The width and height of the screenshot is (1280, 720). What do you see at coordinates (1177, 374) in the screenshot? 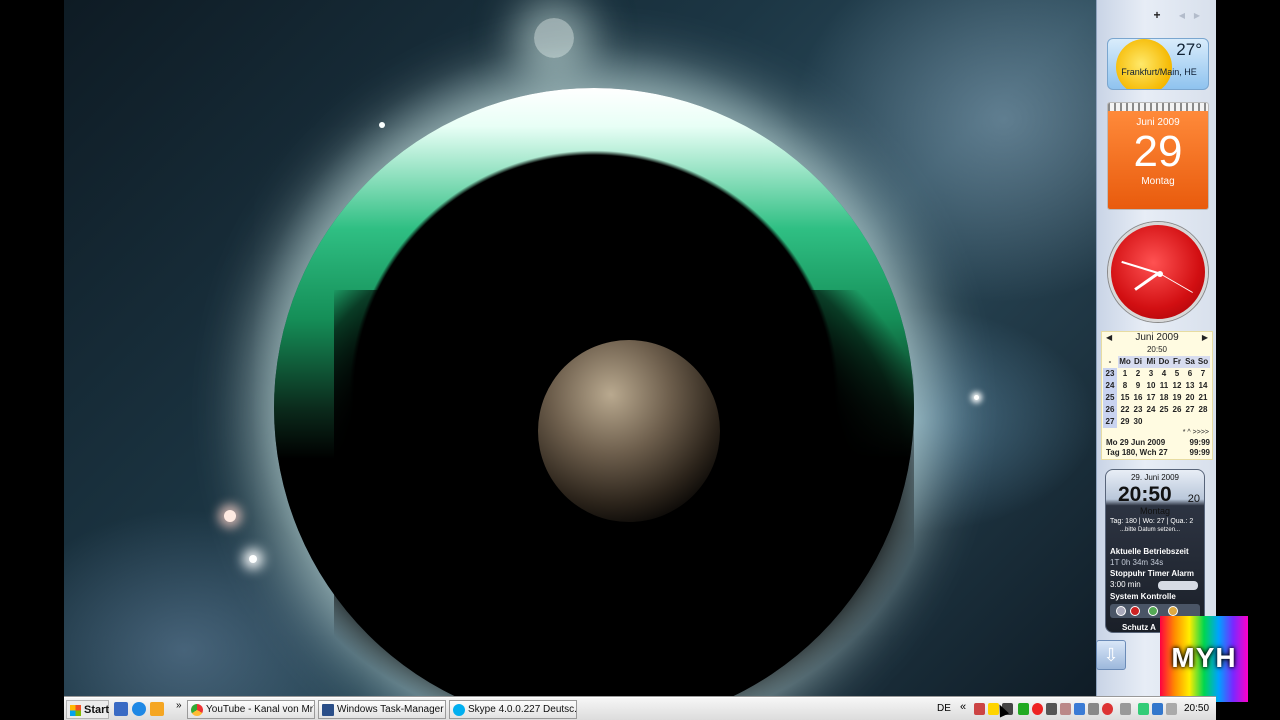
I see `calendar-day-cell: 5` at bounding box center [1177, 374].